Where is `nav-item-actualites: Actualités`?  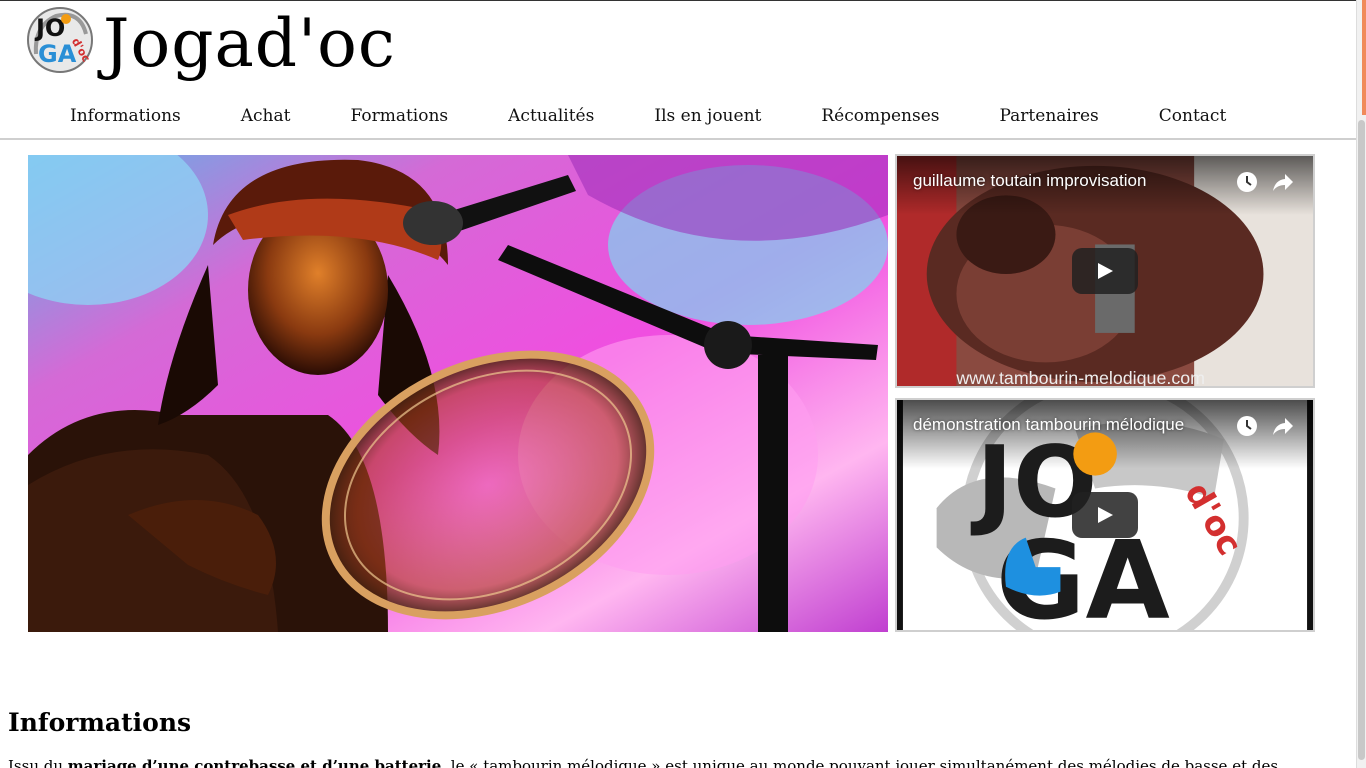
nav-item-actualites: Actualités is located at coordinates (551, 116).